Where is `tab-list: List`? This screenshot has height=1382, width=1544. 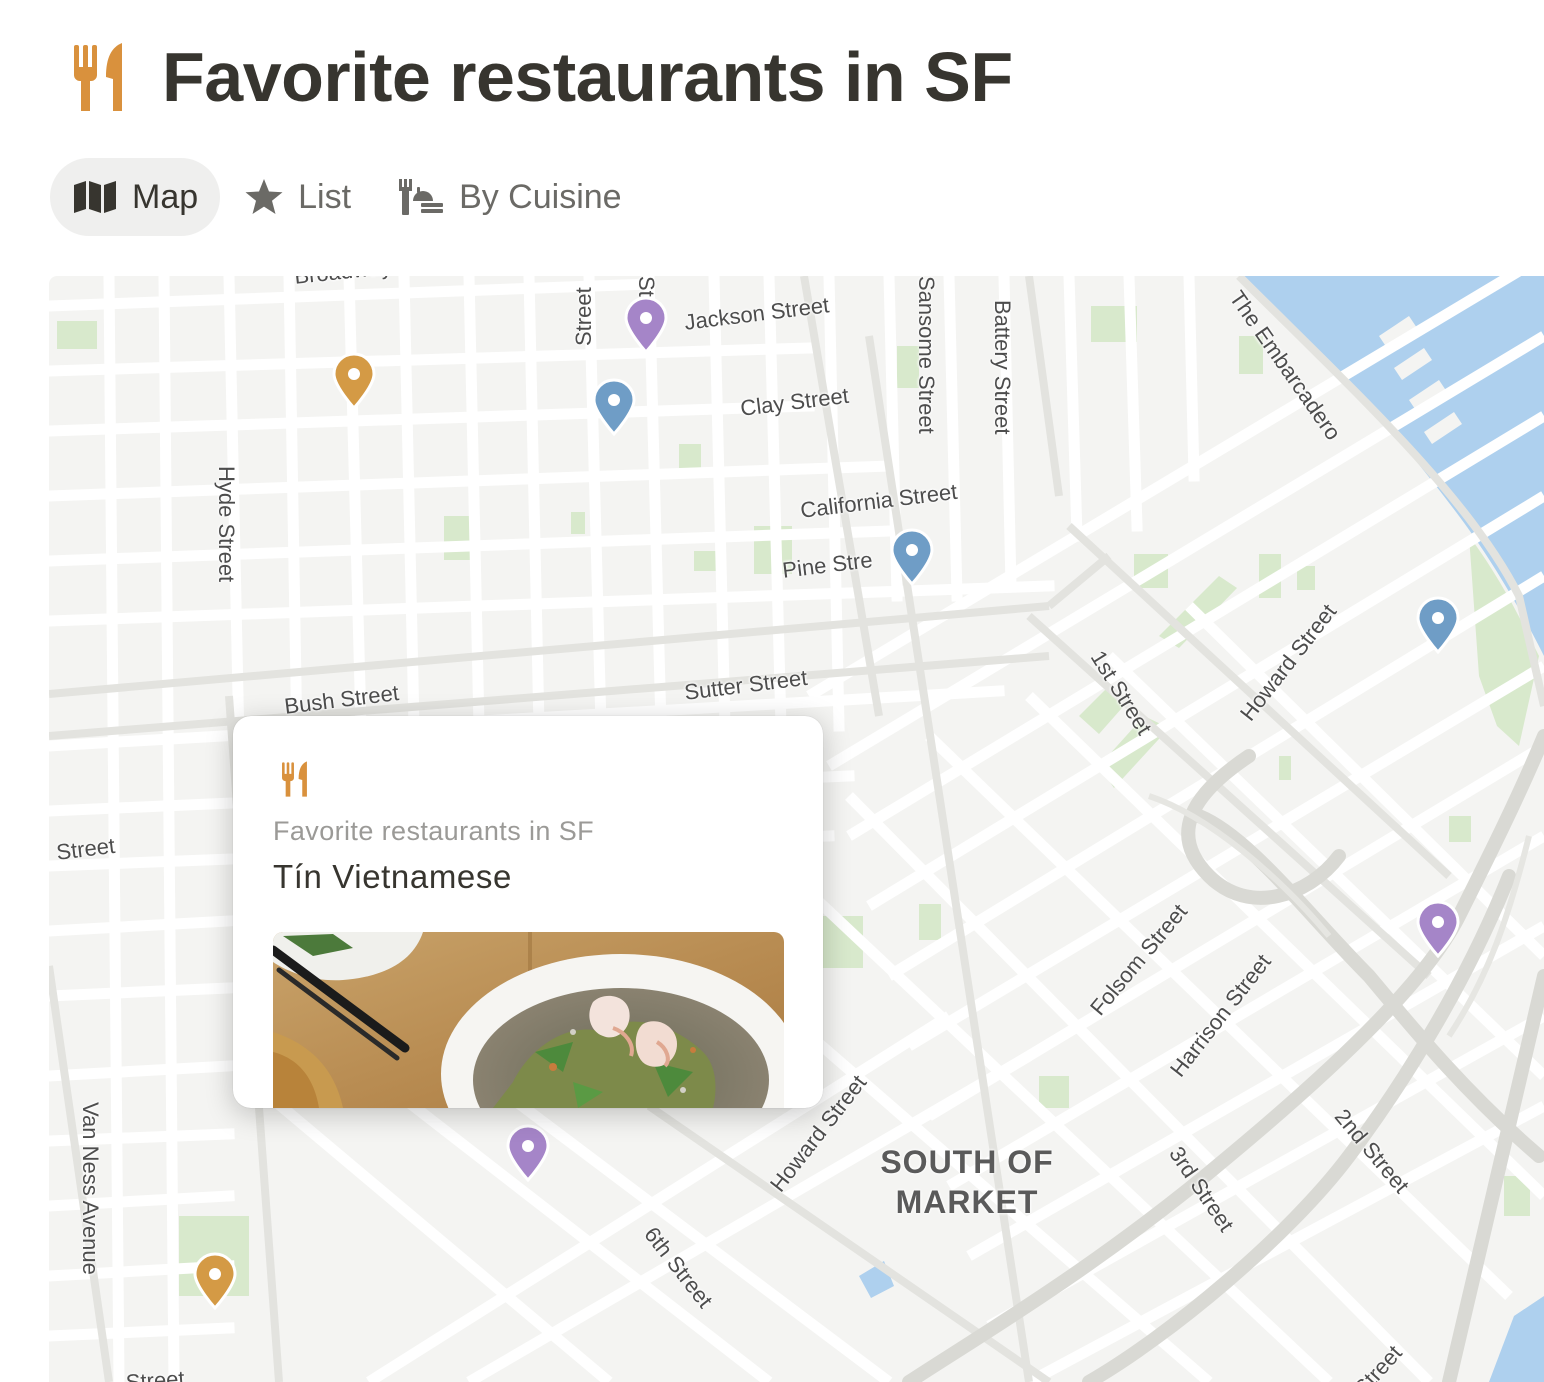
tab-list: List is located at coordinates (297, 197).